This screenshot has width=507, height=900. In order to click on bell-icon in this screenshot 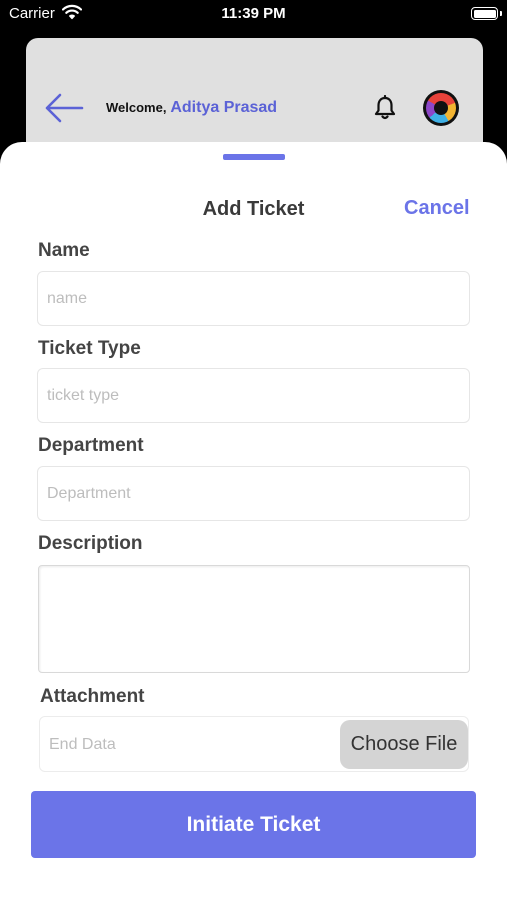, I will do `click(385, 108)`.